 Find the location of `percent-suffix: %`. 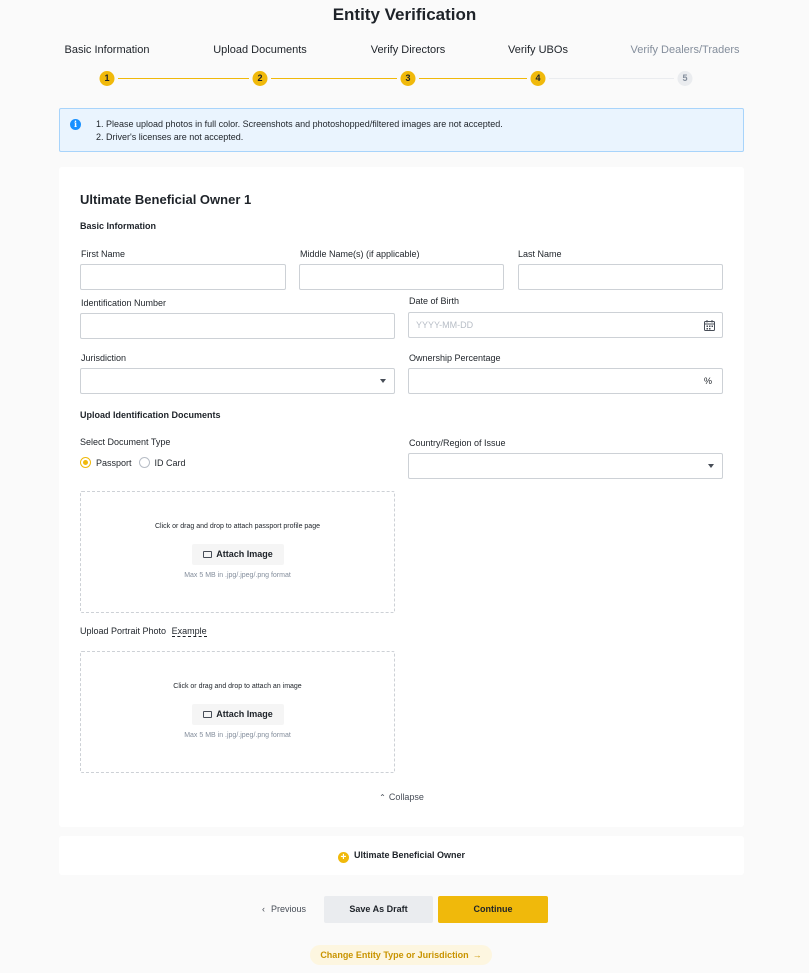

percent-suffix: % is located at coordinates (707, 381).